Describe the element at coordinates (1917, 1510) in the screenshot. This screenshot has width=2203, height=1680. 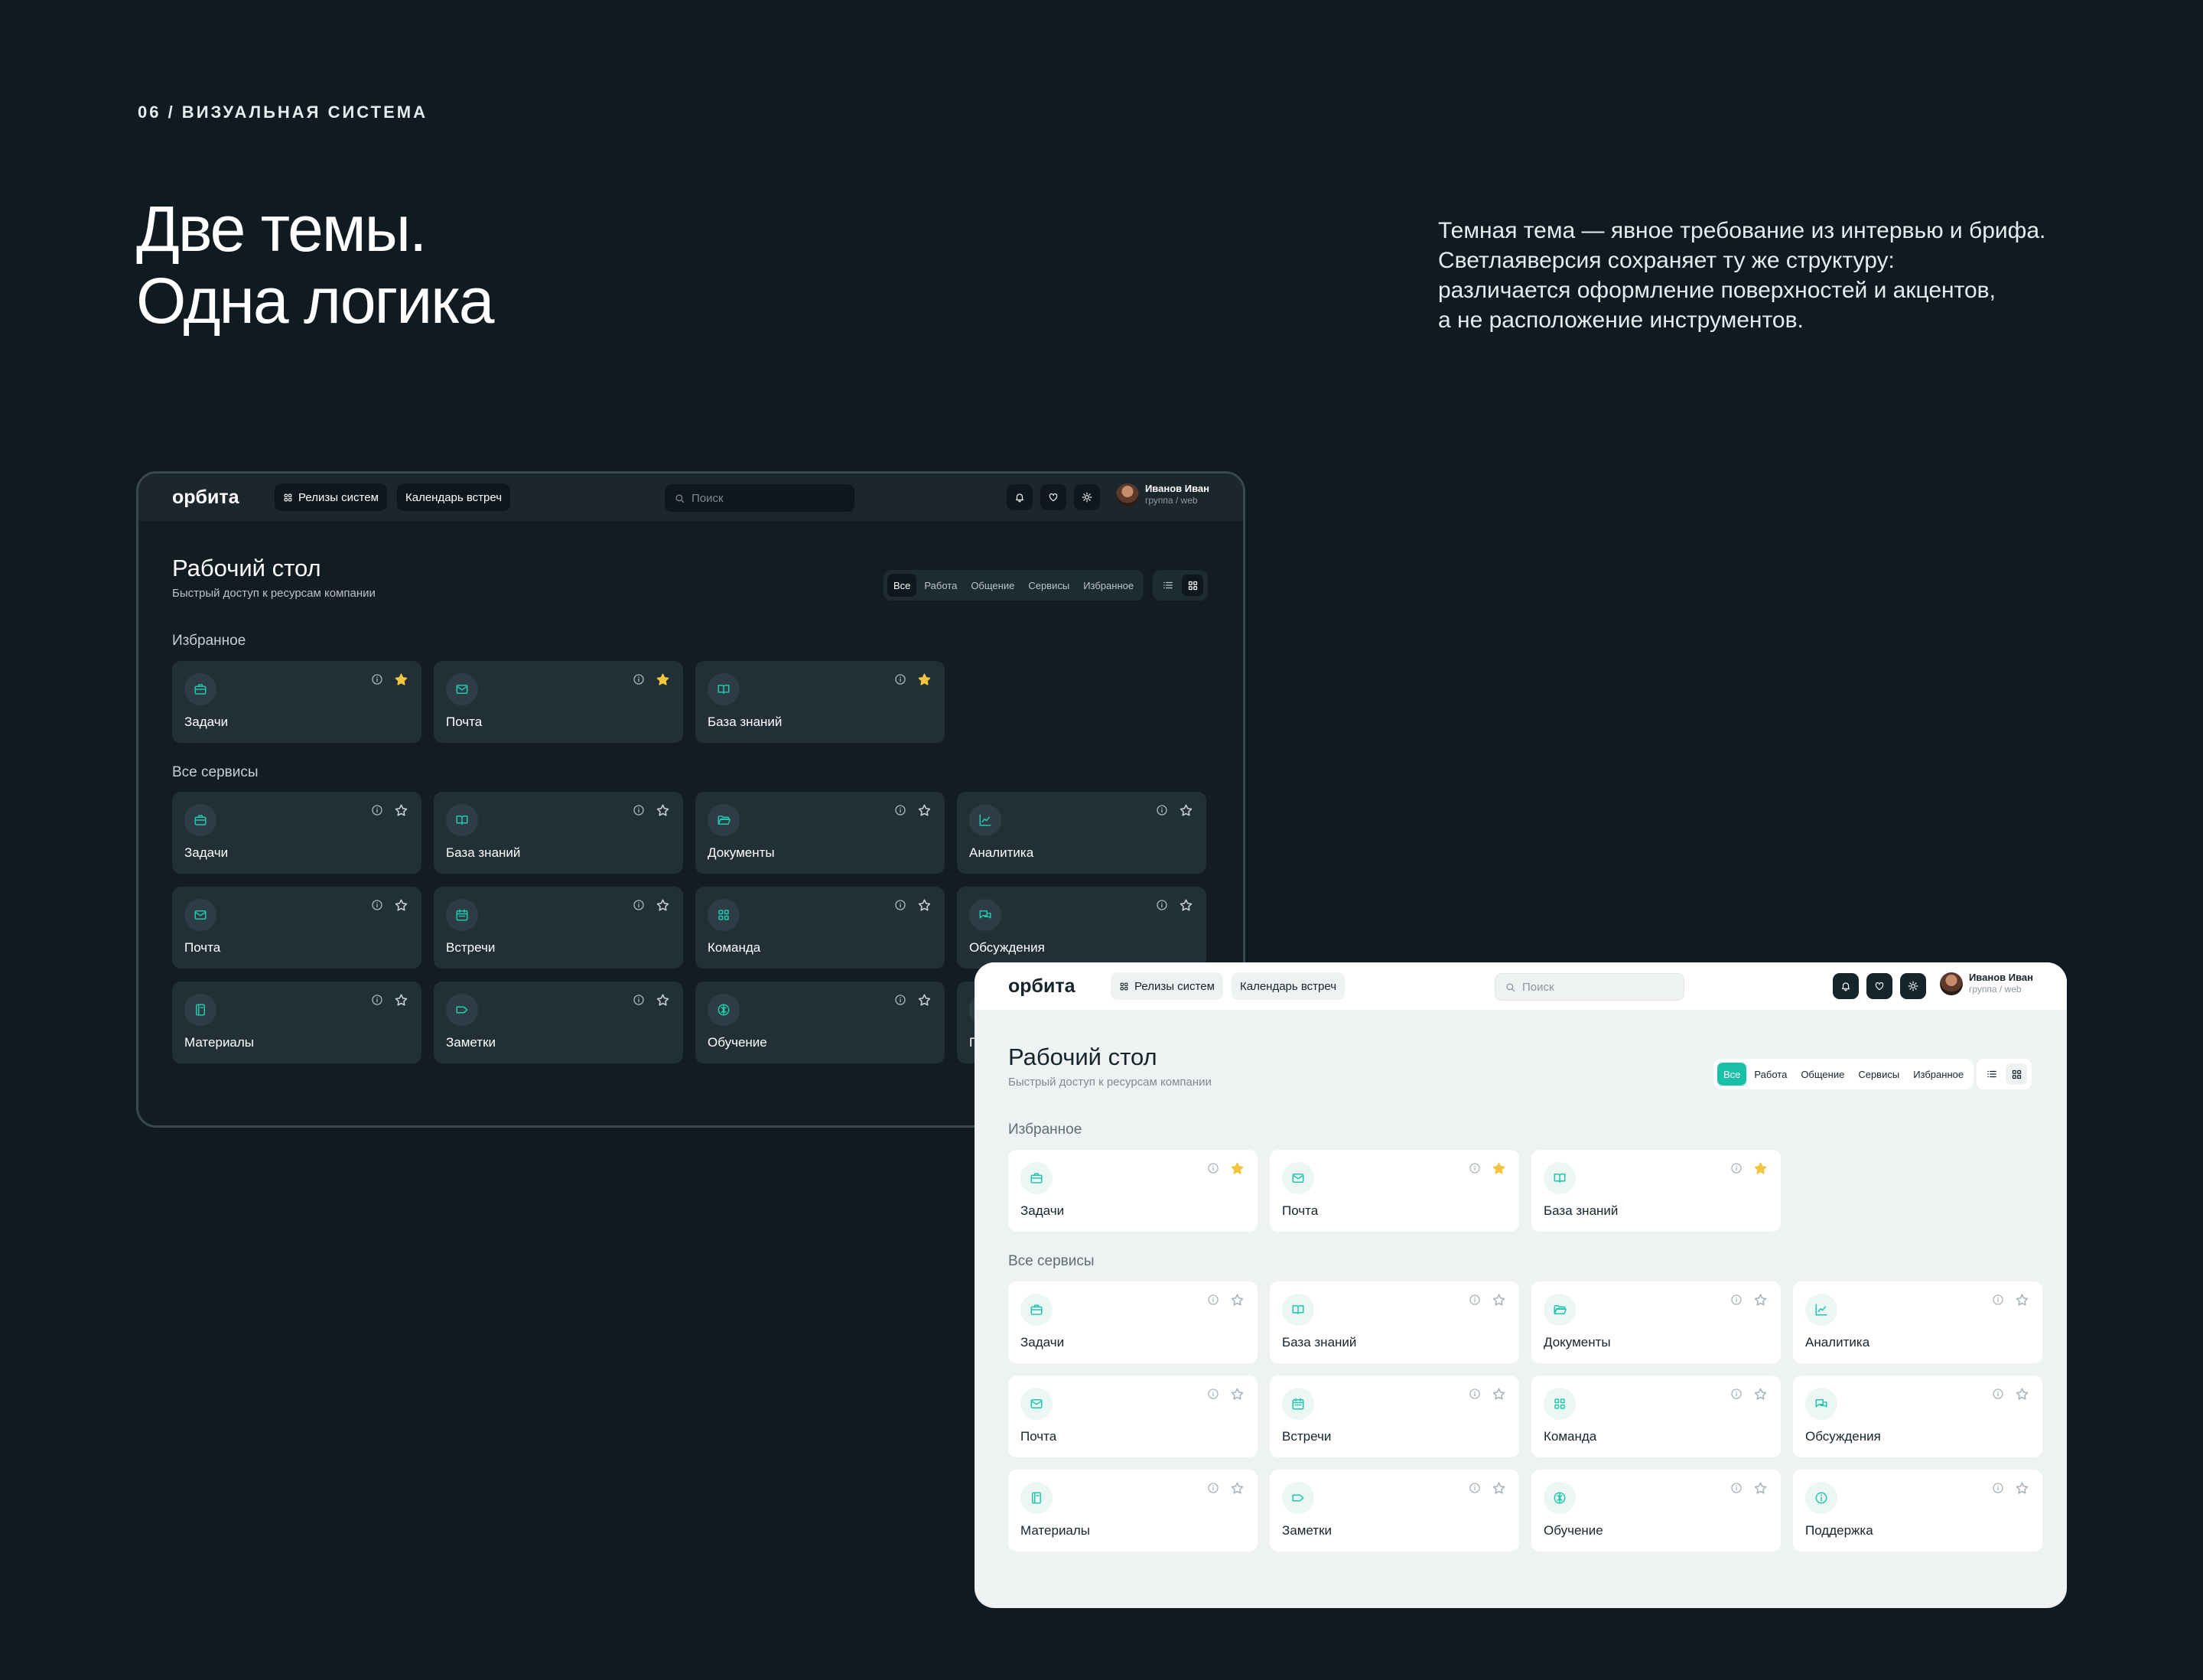
I see `service-card: Поддержка` at that location.